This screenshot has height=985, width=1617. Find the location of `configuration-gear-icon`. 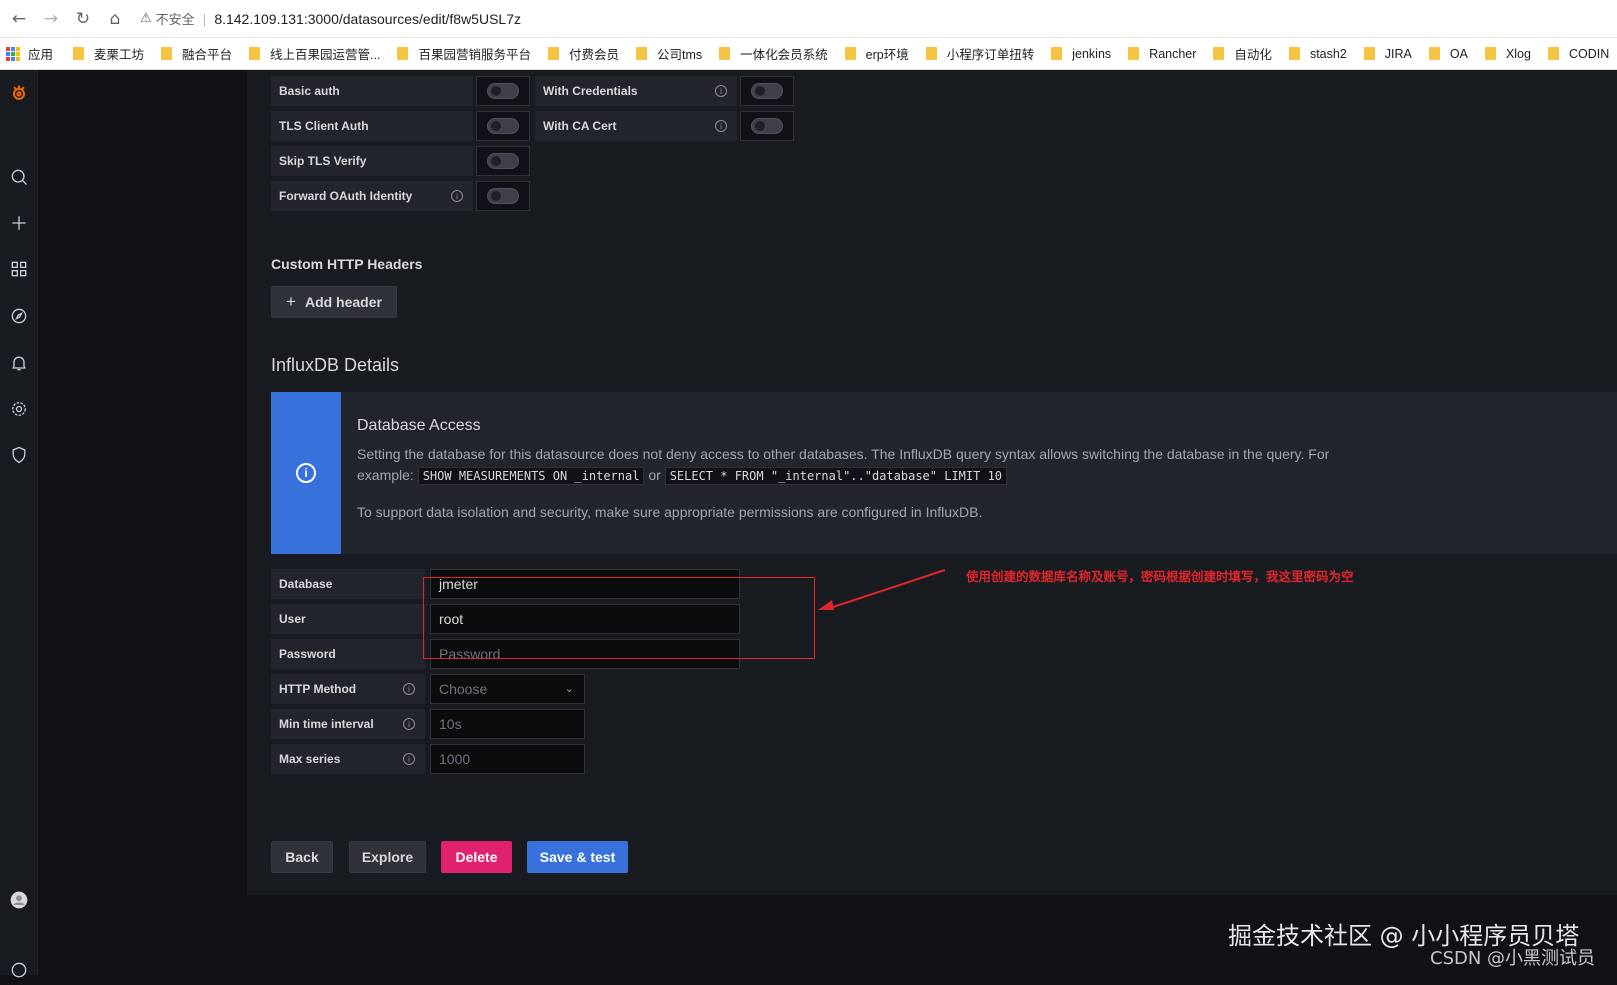

configuration-gear-icon is located at coordinates (19, 409).